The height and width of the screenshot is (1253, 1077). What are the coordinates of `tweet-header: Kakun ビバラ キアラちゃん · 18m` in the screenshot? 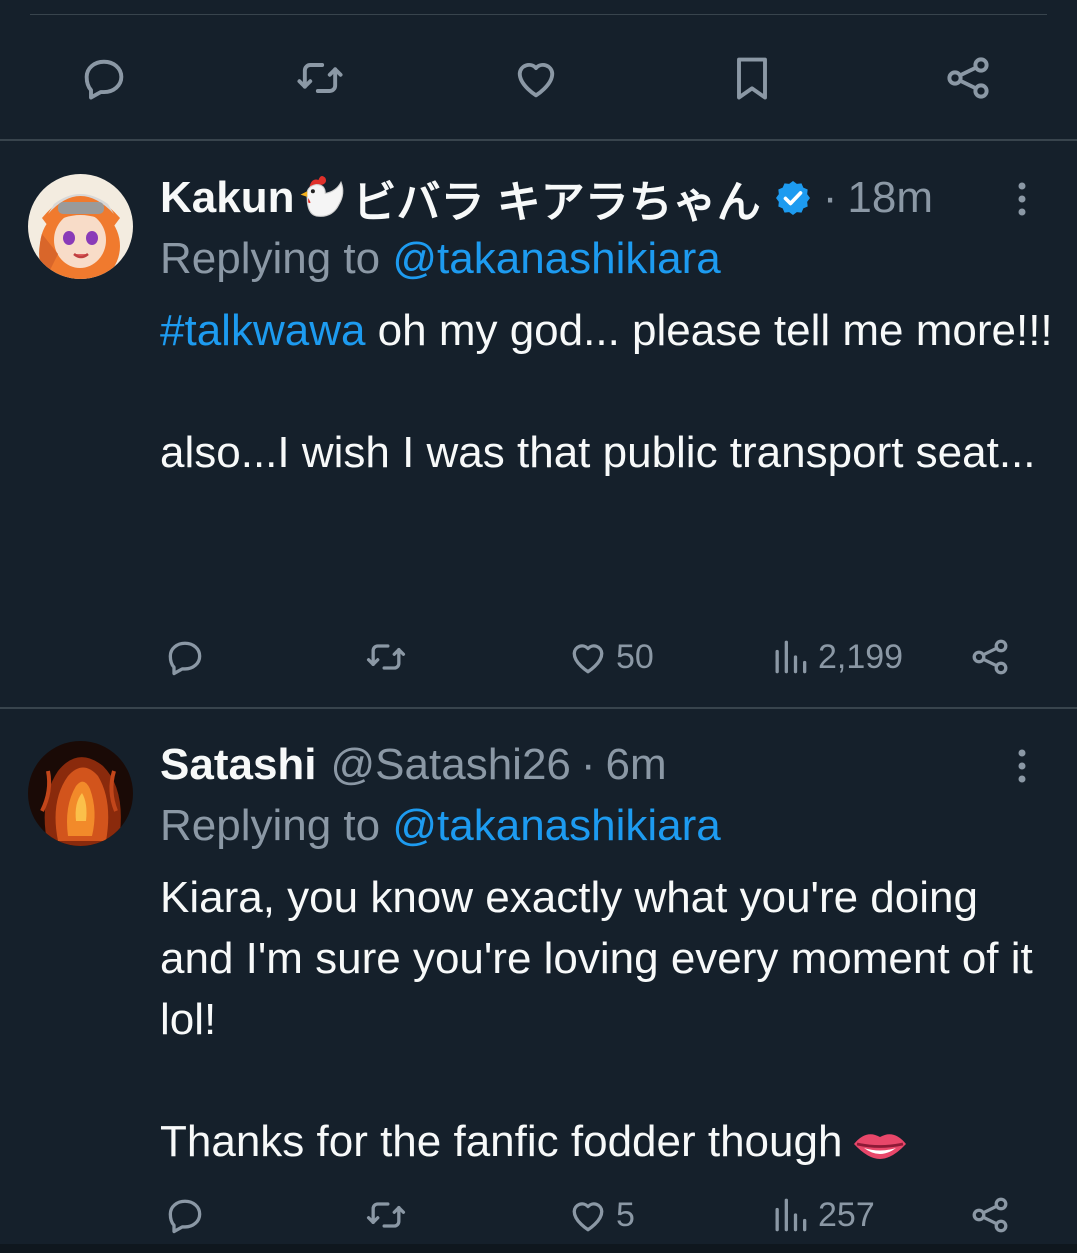 It's located at (546, 198).